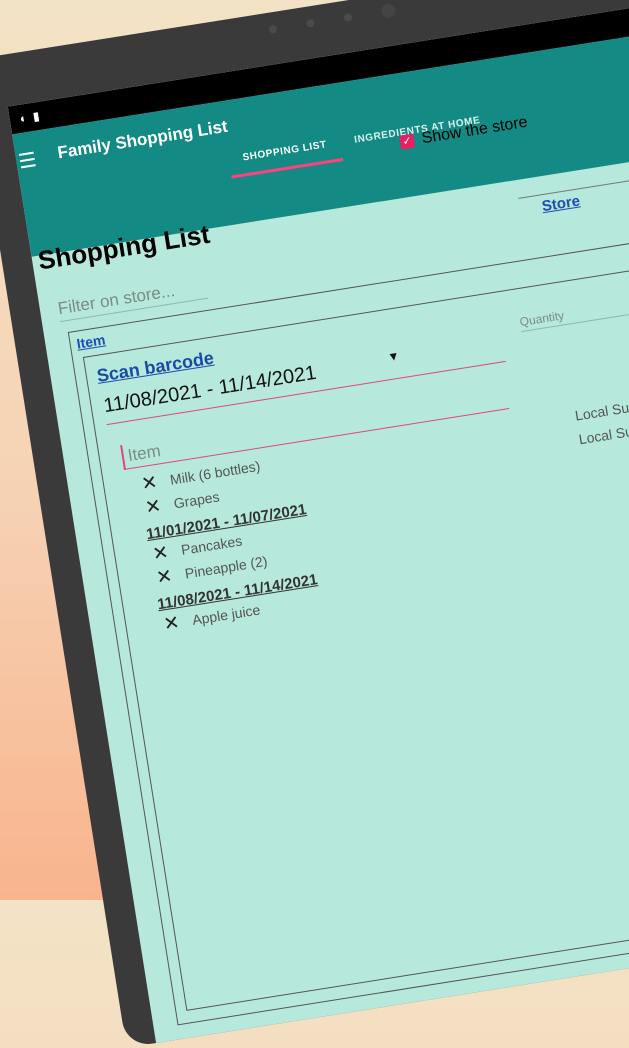  I want to click on tab-bar: SHOPPING LIST INGREDIENTS AT HOME, so click(362, 146).